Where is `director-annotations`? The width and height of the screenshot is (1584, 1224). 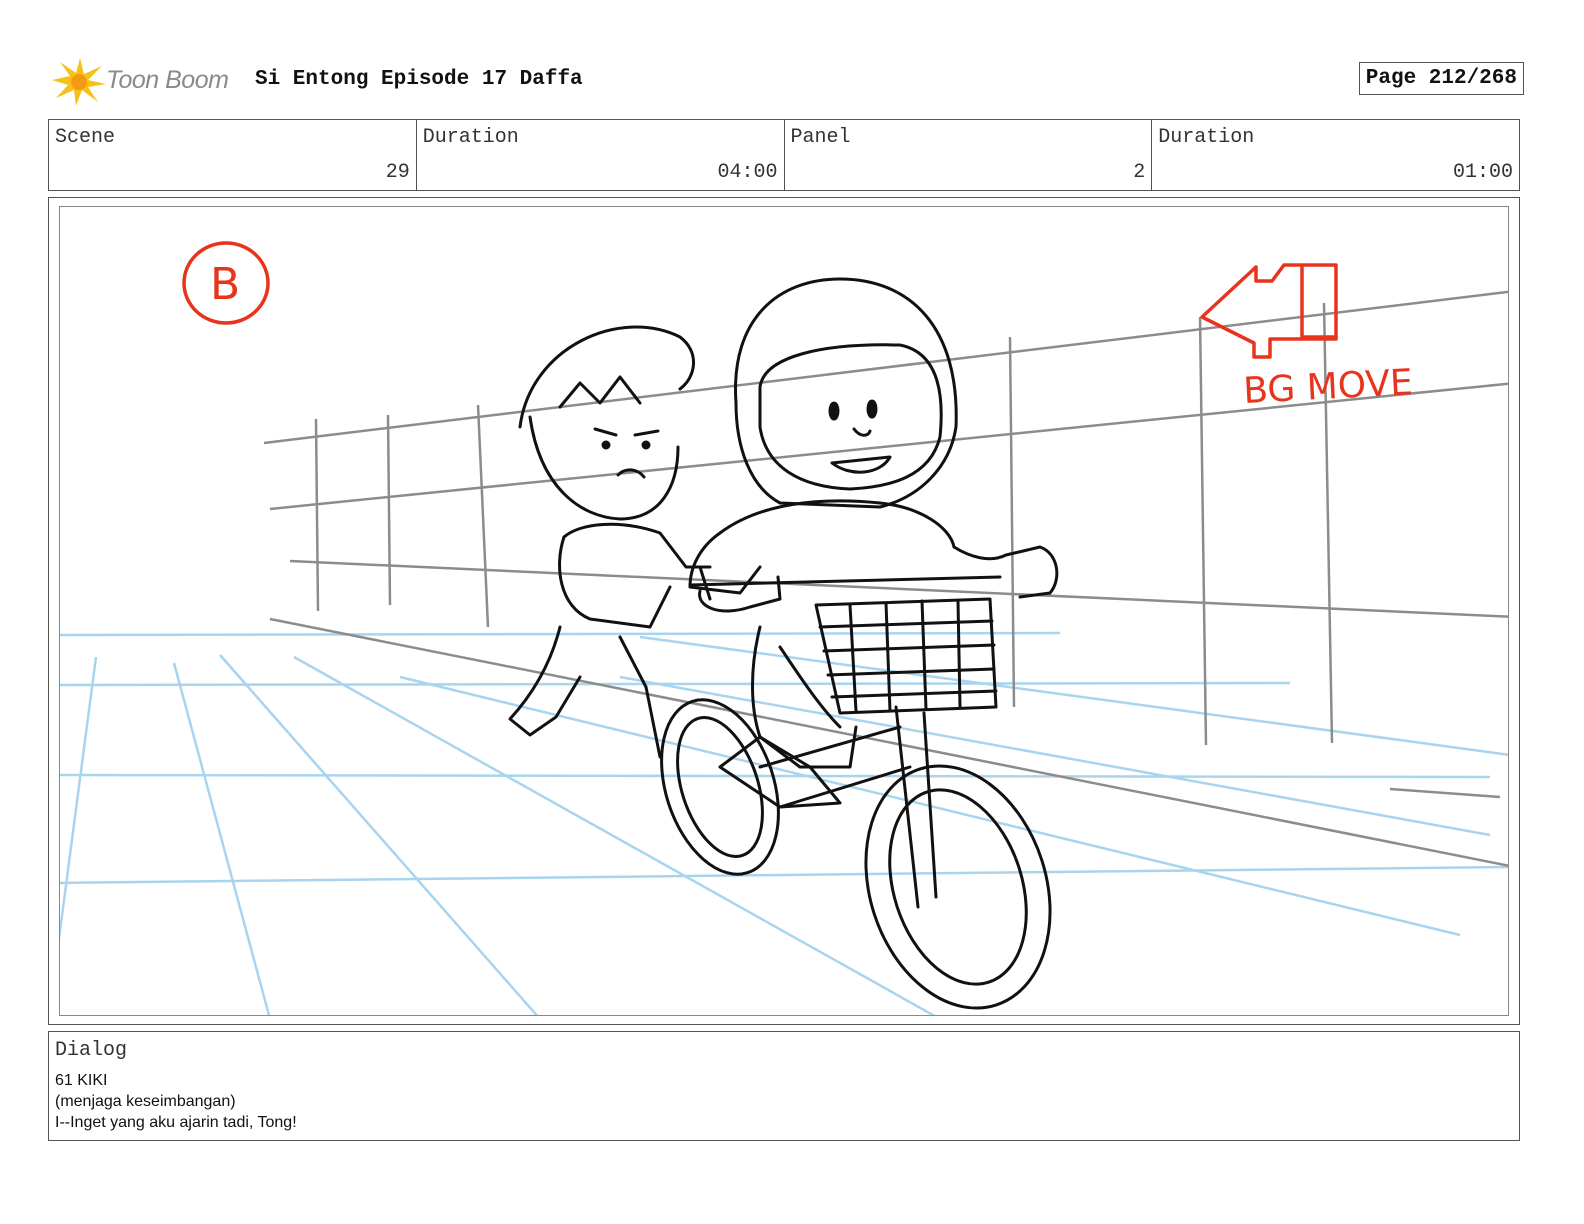 director-annotations is located at coordinates (760, 300).